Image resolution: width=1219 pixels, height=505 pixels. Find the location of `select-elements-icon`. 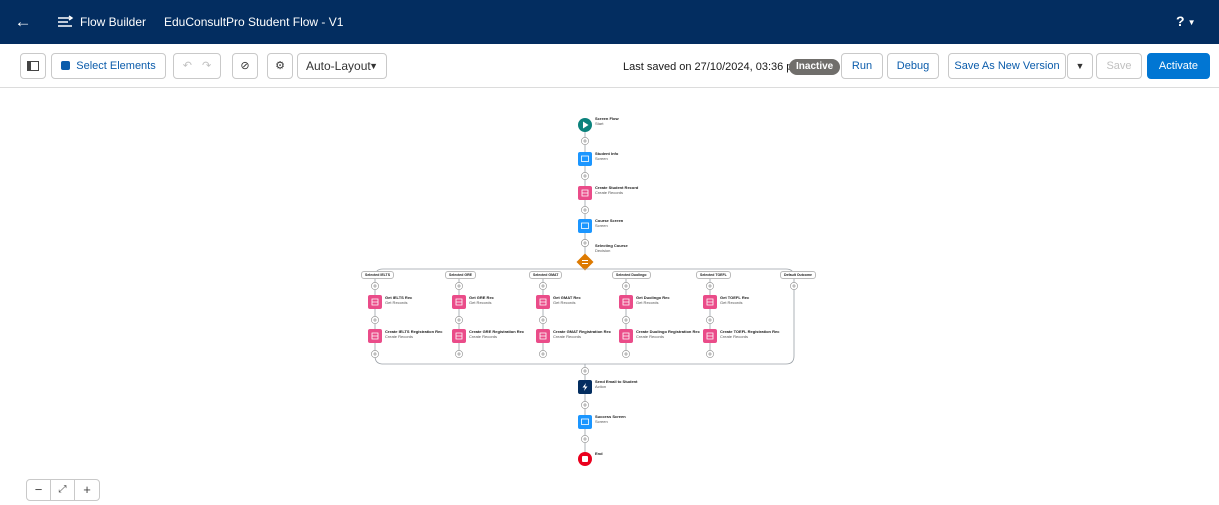

select-elements-icon is located at coordinates (66, 65).